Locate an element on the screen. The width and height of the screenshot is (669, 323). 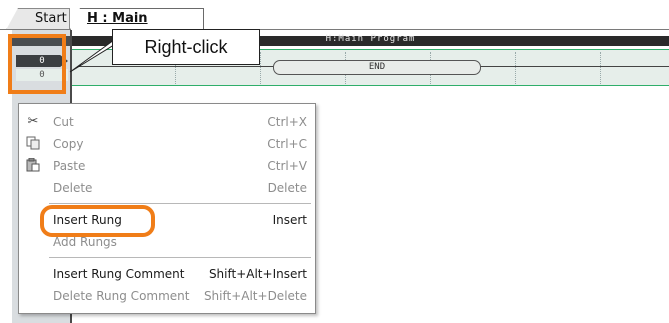
menu-item-copy: Copy Ctrl+C is located at coordinates (167, 144).